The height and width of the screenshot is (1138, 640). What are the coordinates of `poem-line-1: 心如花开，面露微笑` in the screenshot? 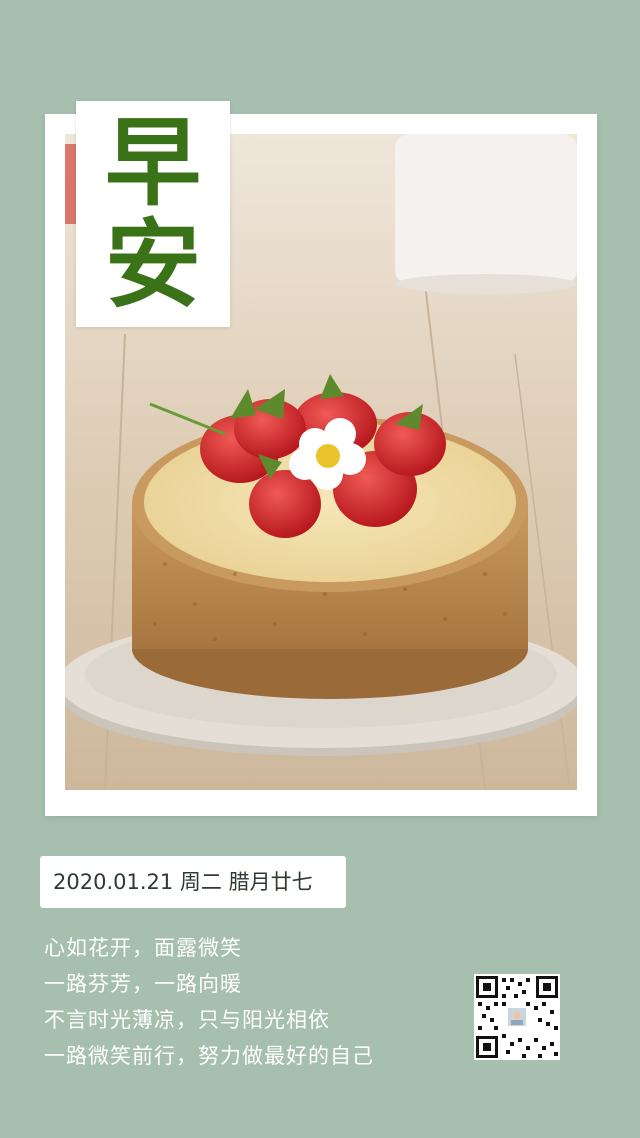 It's located at (143, 948).